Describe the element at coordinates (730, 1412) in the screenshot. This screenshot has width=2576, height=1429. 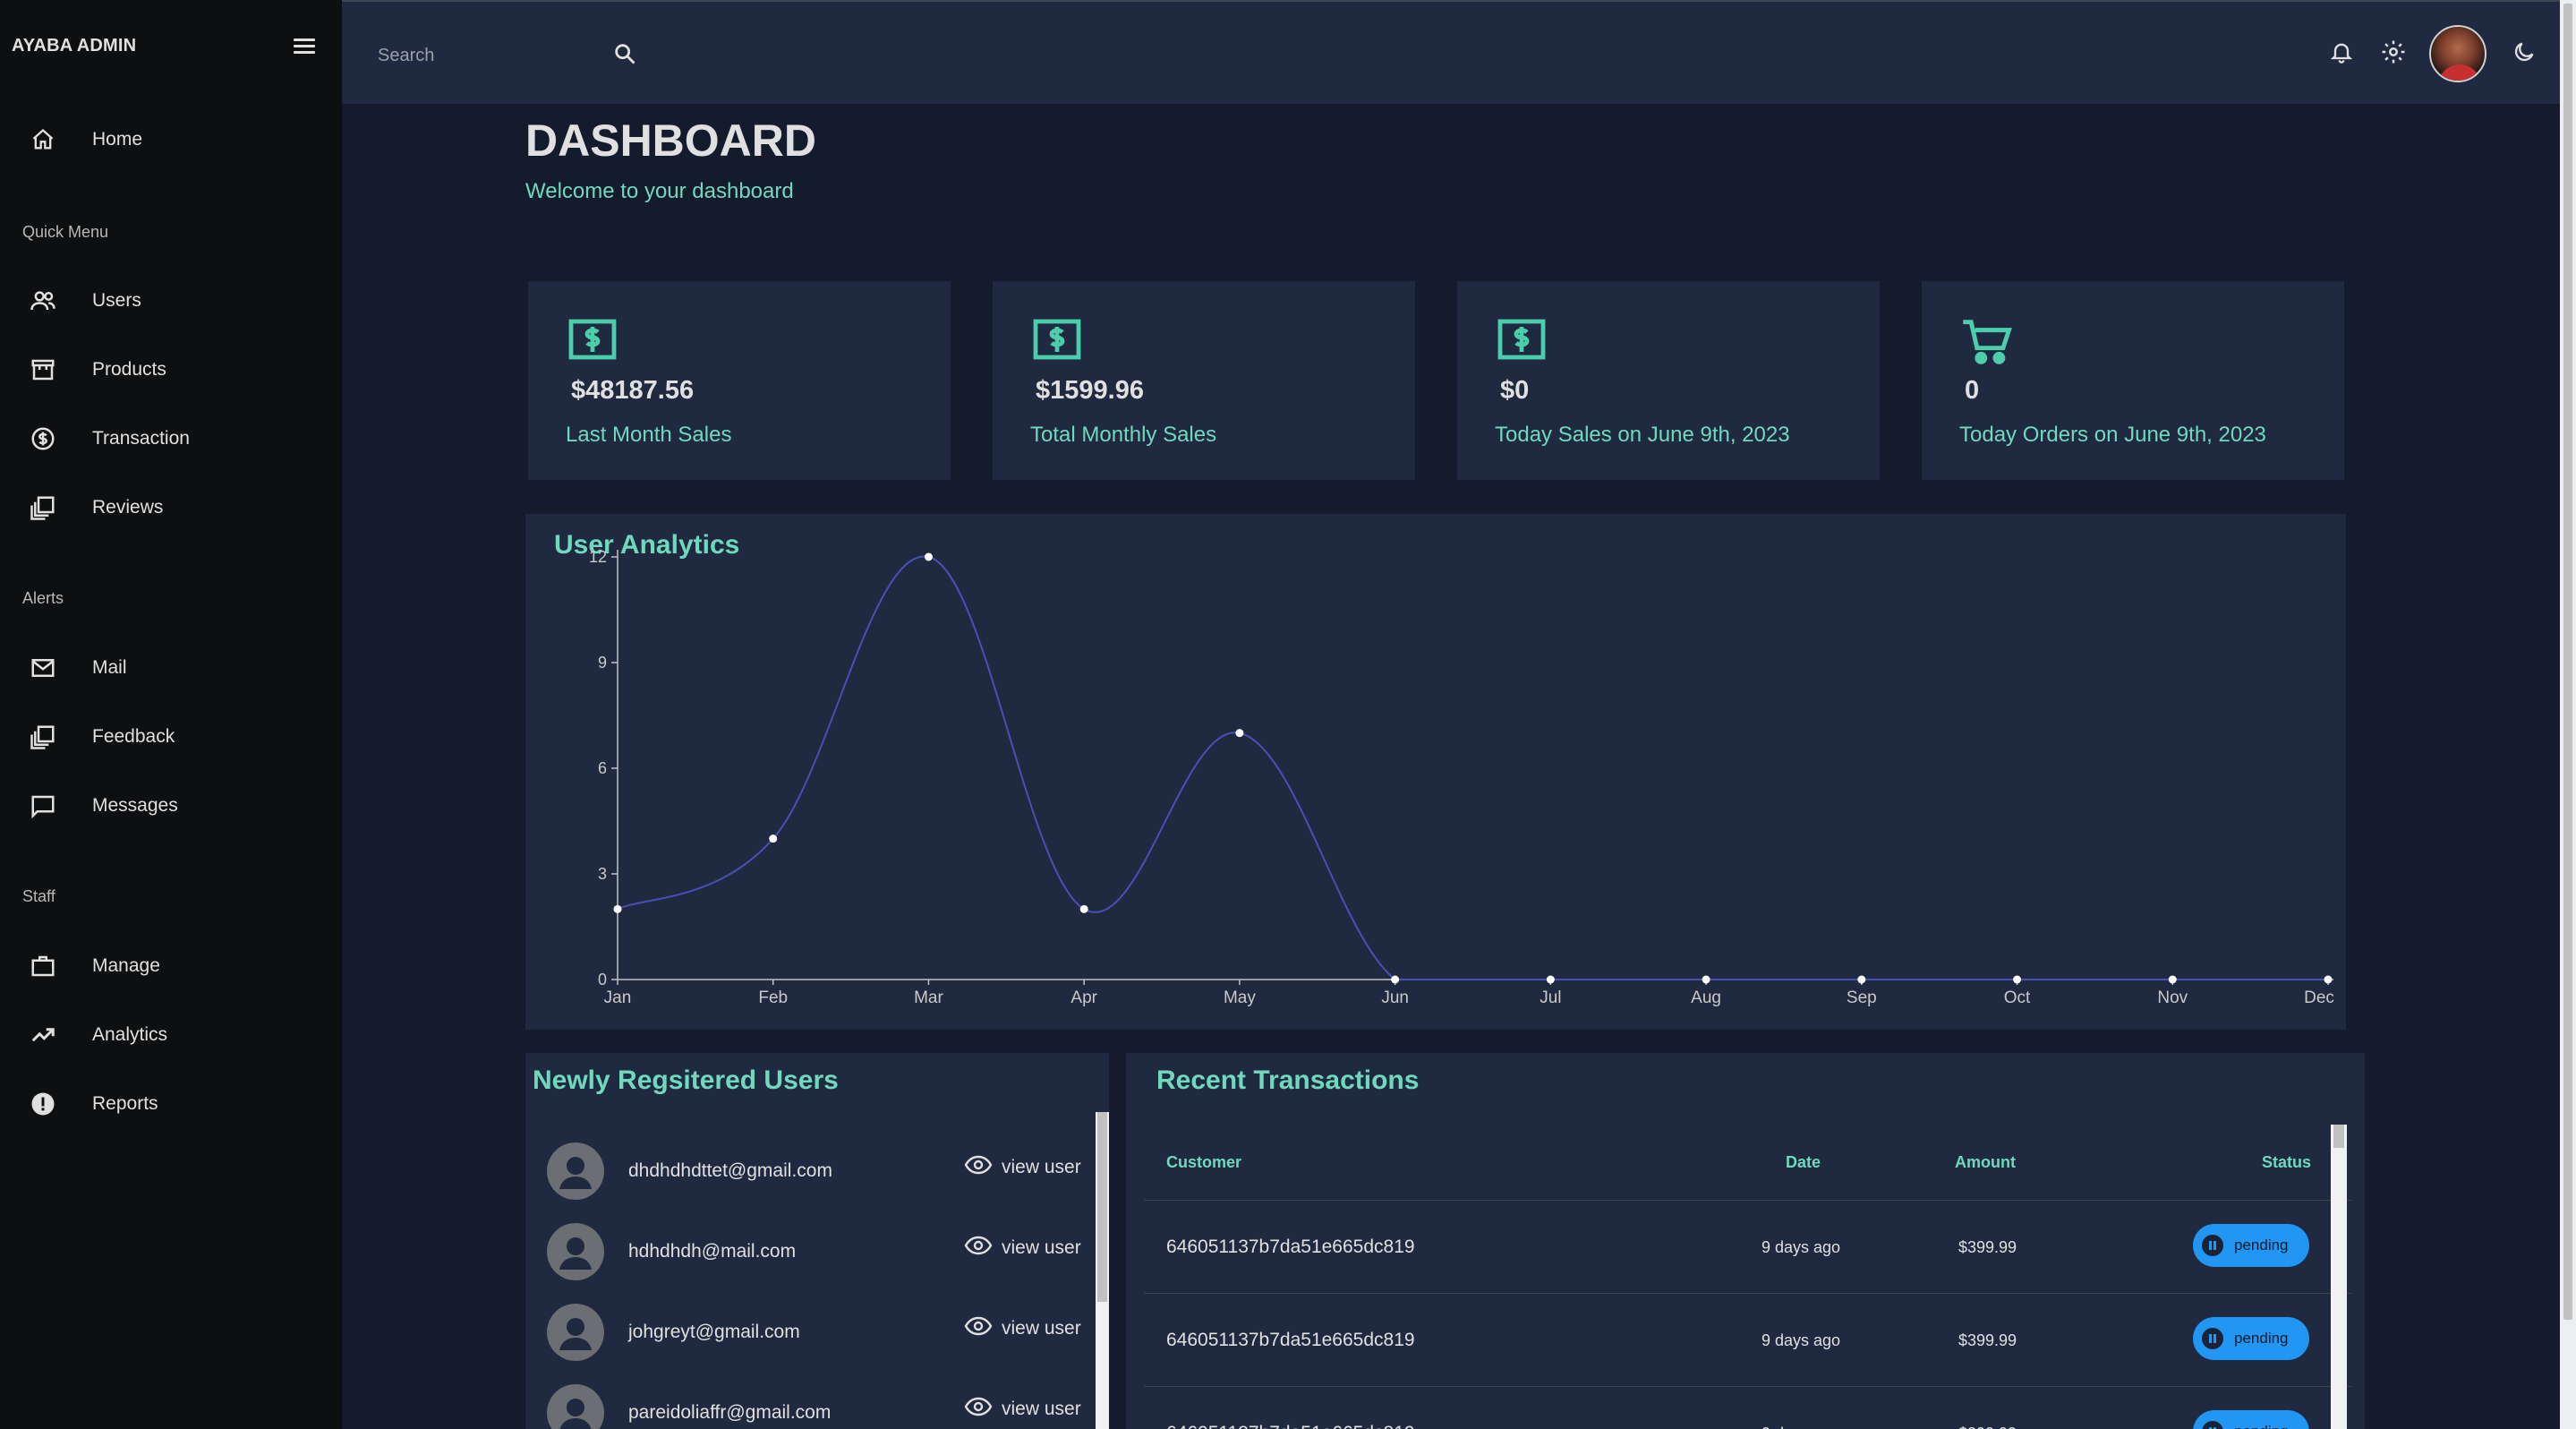
I see `user-email: pareidoliaffr@gmail.com` at that location.